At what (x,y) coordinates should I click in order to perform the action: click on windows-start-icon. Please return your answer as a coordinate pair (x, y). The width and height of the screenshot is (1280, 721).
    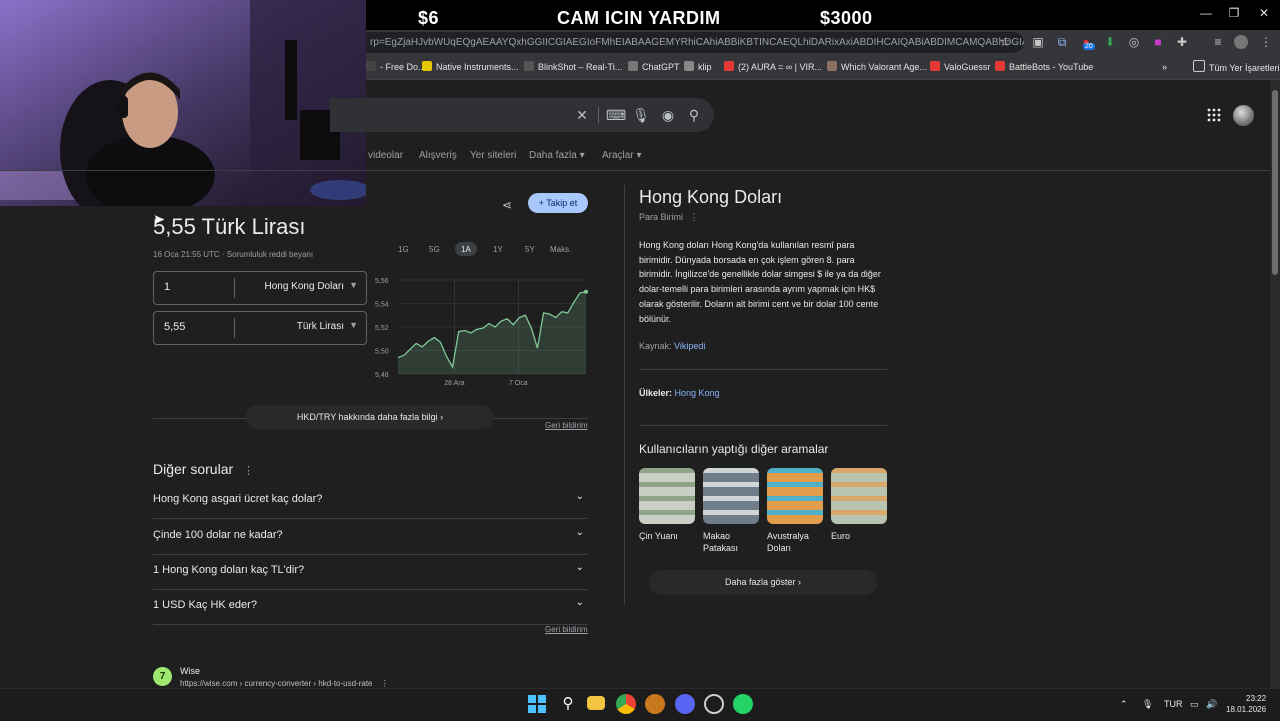
    Looking at the image, I should click on (537, 704).